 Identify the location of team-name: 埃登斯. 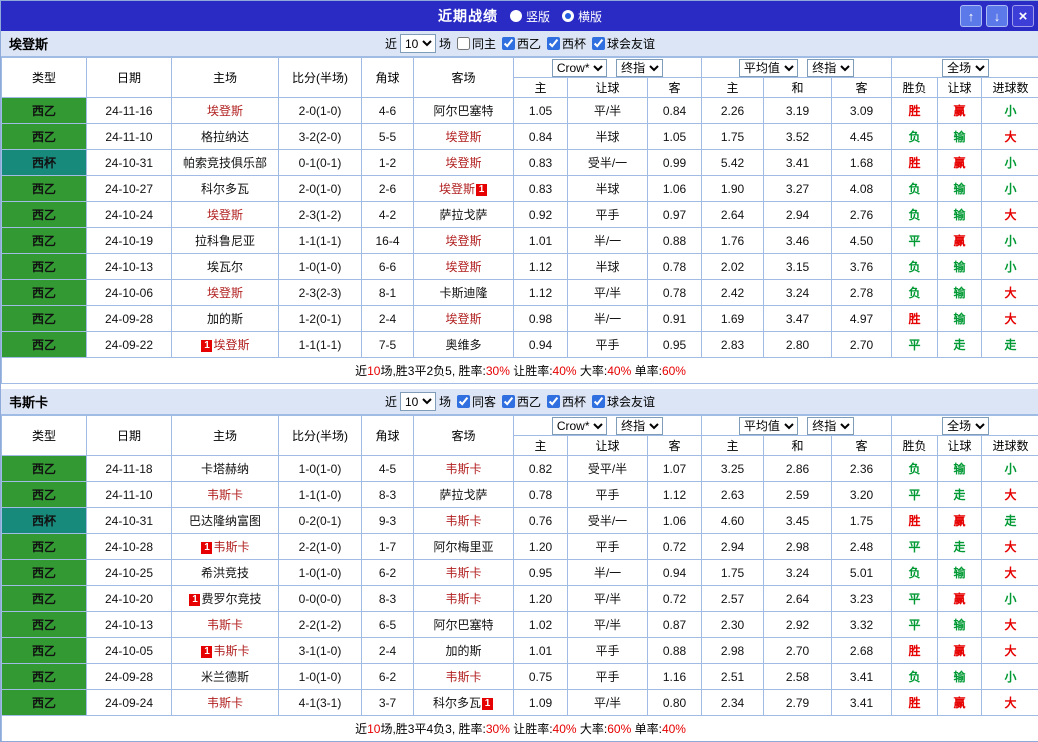
(225, 293).